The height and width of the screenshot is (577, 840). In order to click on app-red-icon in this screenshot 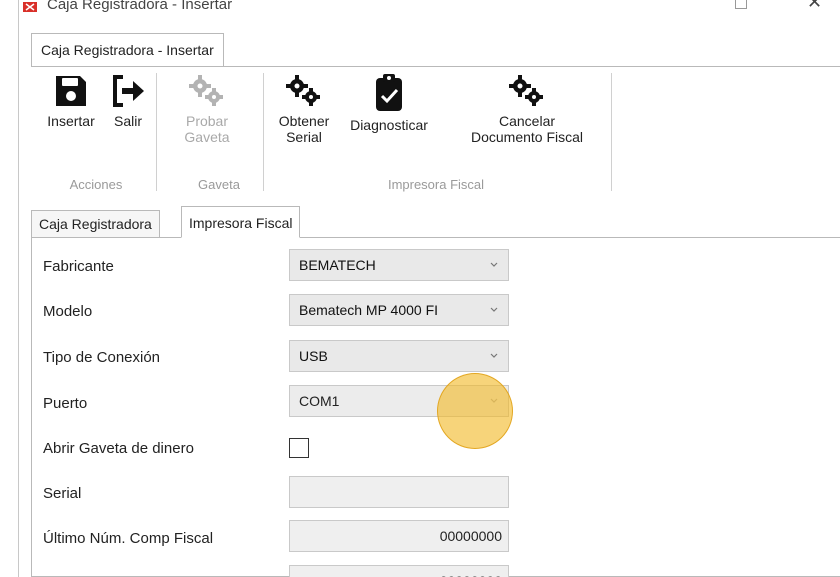, I will do `click(30, 7)`.